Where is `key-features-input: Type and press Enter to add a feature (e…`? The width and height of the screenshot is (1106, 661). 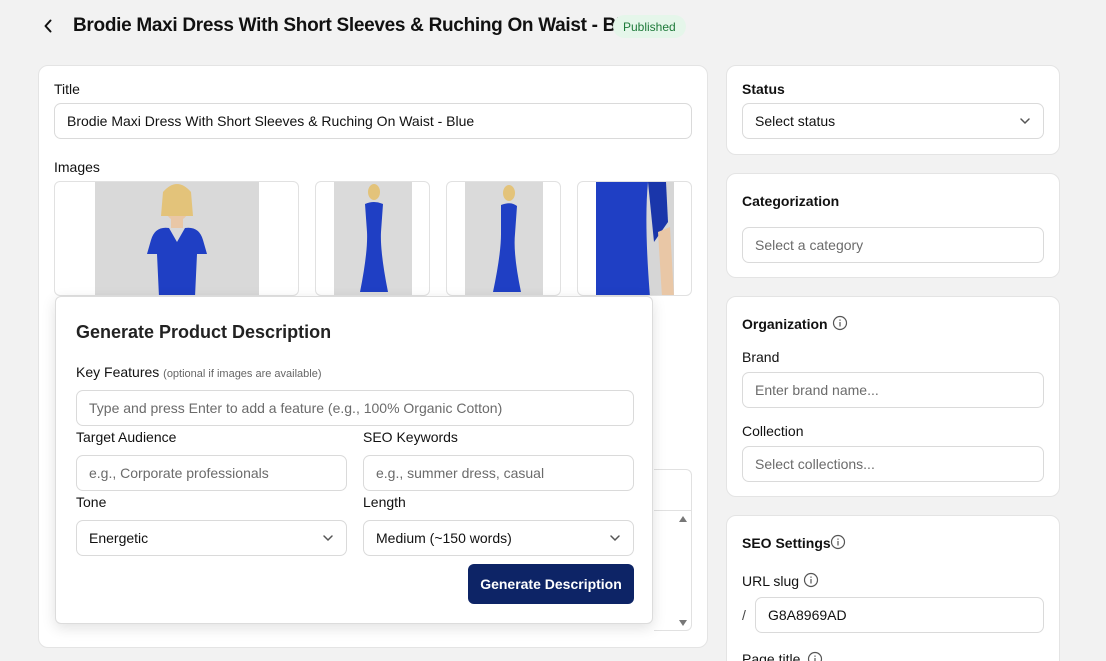
key-features-input: Type and press Enter to add a feature (e… is located at coordinates (355, 408).